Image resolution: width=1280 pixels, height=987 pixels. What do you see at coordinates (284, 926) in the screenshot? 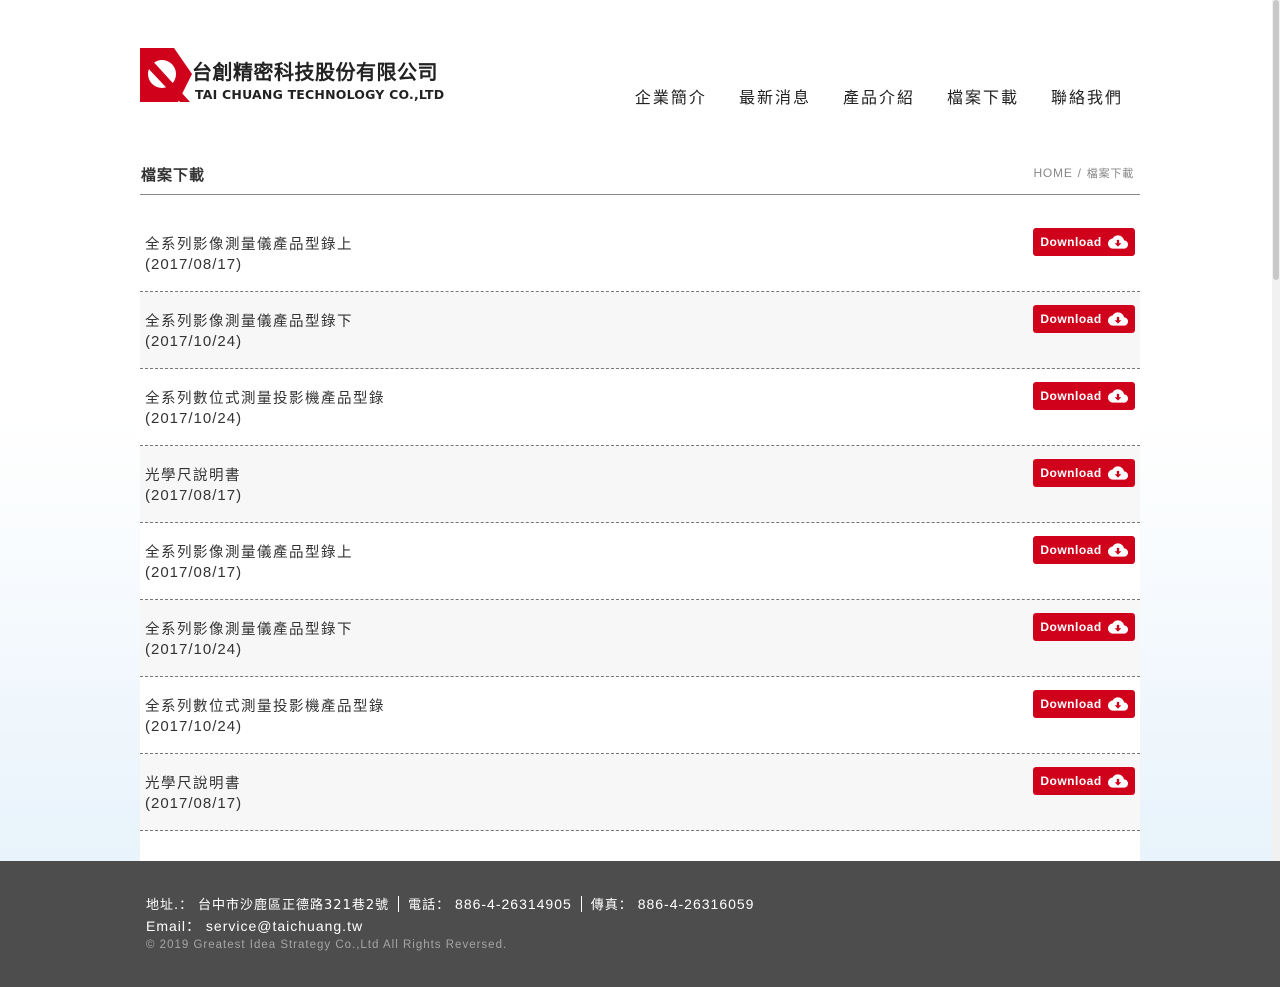
I see `footer-email: service@taichuang.tw` at bounding box center [284, 926].